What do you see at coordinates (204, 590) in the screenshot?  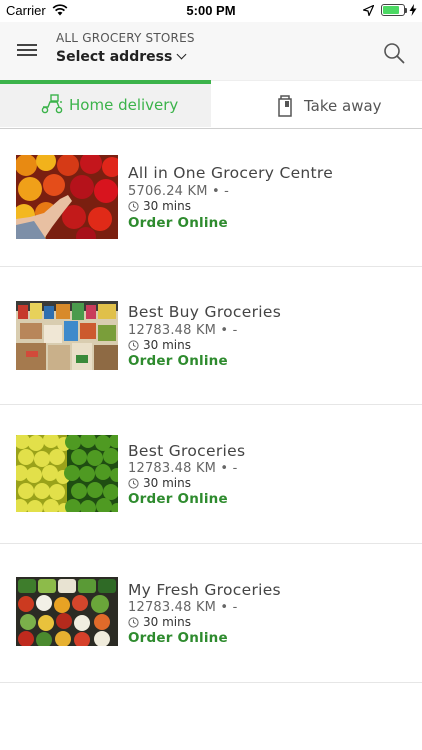 I see `store-name: My Fresh Groceries` at bounding box center [204, 590].